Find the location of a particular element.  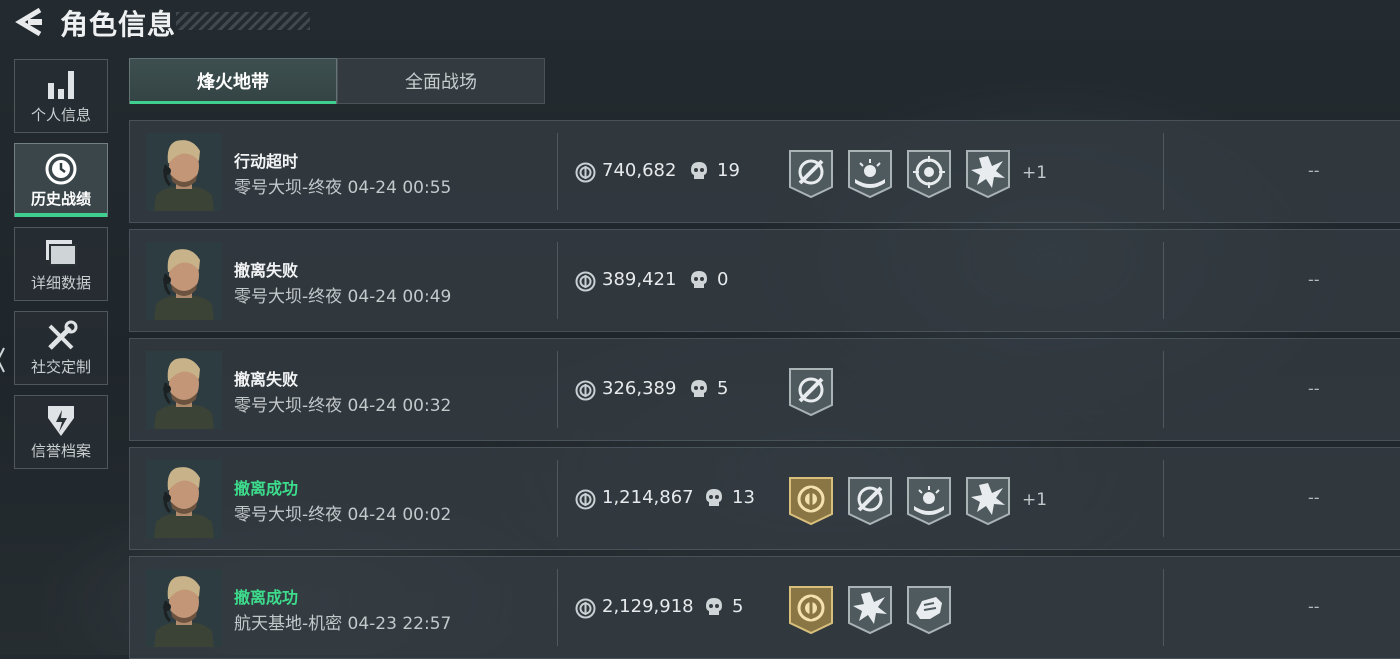

page-title: 角色信息 is located at coordinates (118, 24).